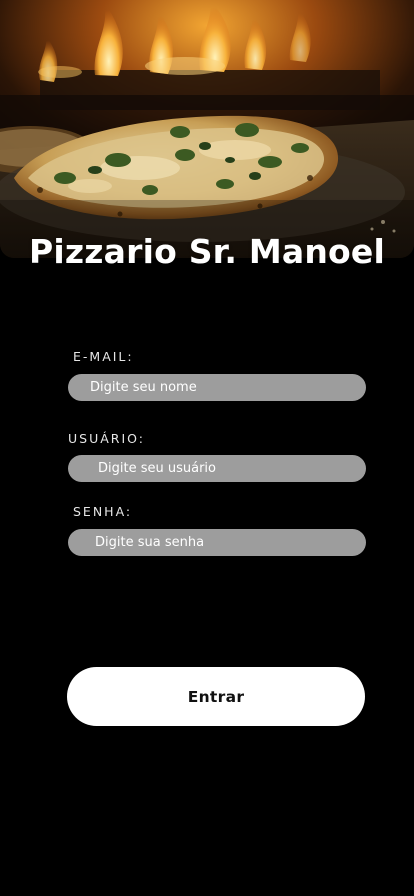 The width and height of the screenshot is (414, 896). I want to click on password-field, so click(217, 542).